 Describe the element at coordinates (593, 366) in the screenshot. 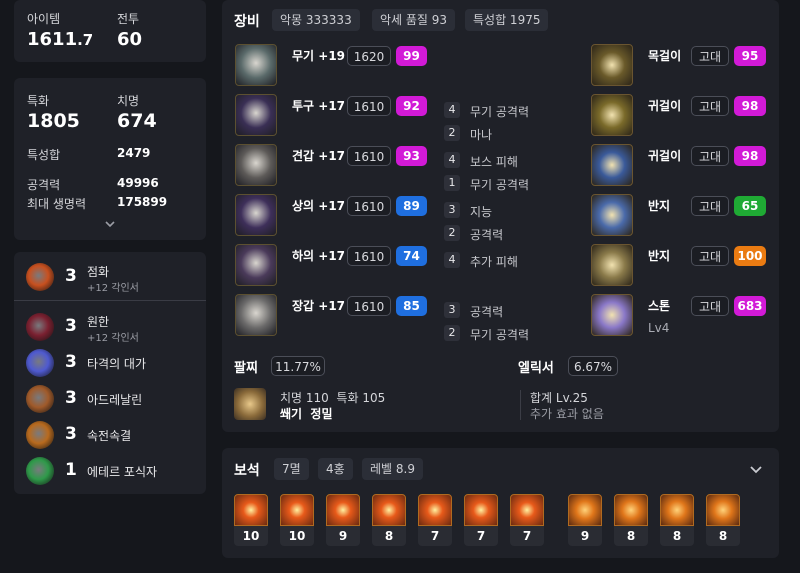

I see `elixir-percent: 6.67%` at that location.